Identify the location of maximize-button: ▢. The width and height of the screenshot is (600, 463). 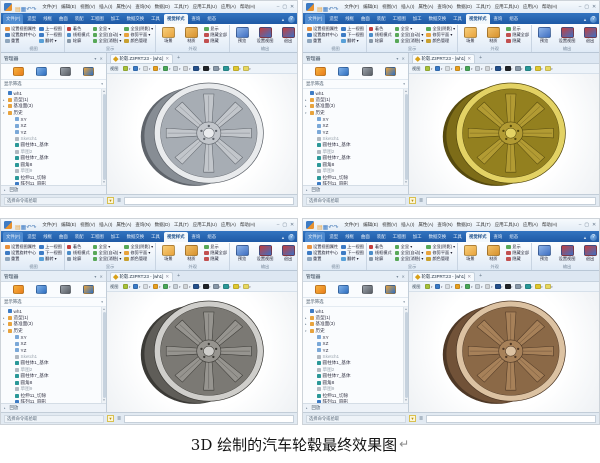
(586, 225).